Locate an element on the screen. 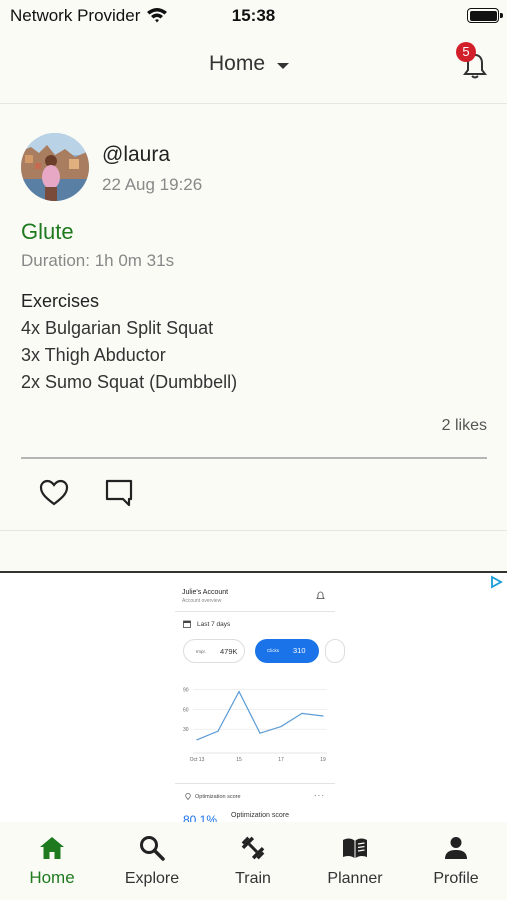  ad-clicks-value: 310 is located at coordinates (299, 650).